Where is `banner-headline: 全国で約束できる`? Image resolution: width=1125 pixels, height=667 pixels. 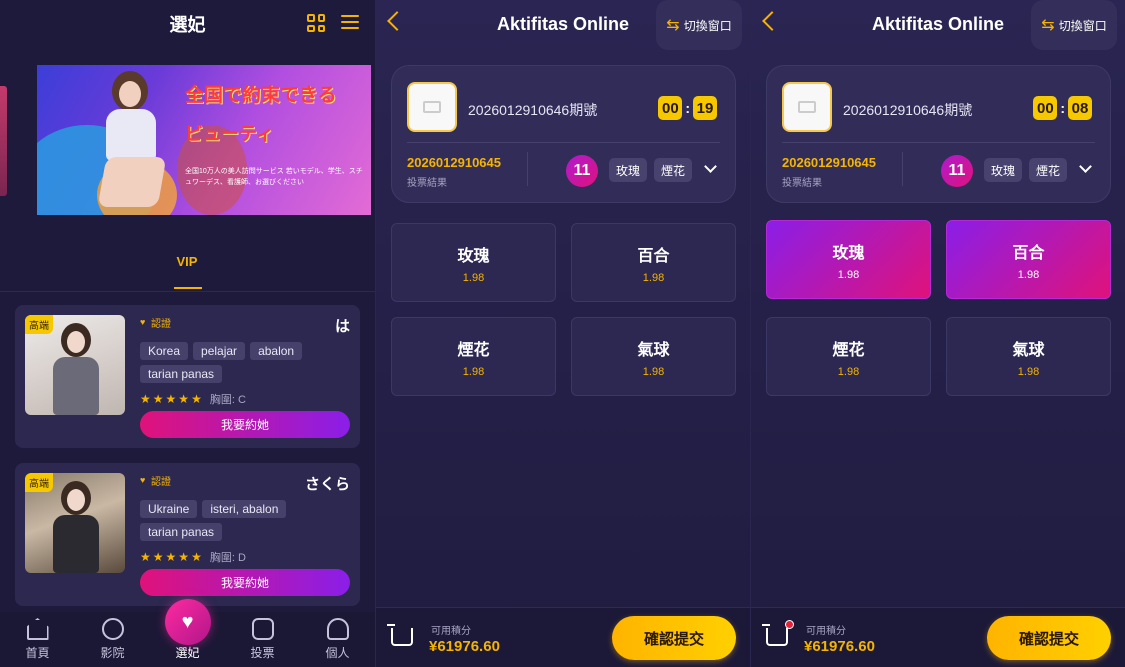 banner-headline: 全国で約束できる is located at coordinates (261, 95).